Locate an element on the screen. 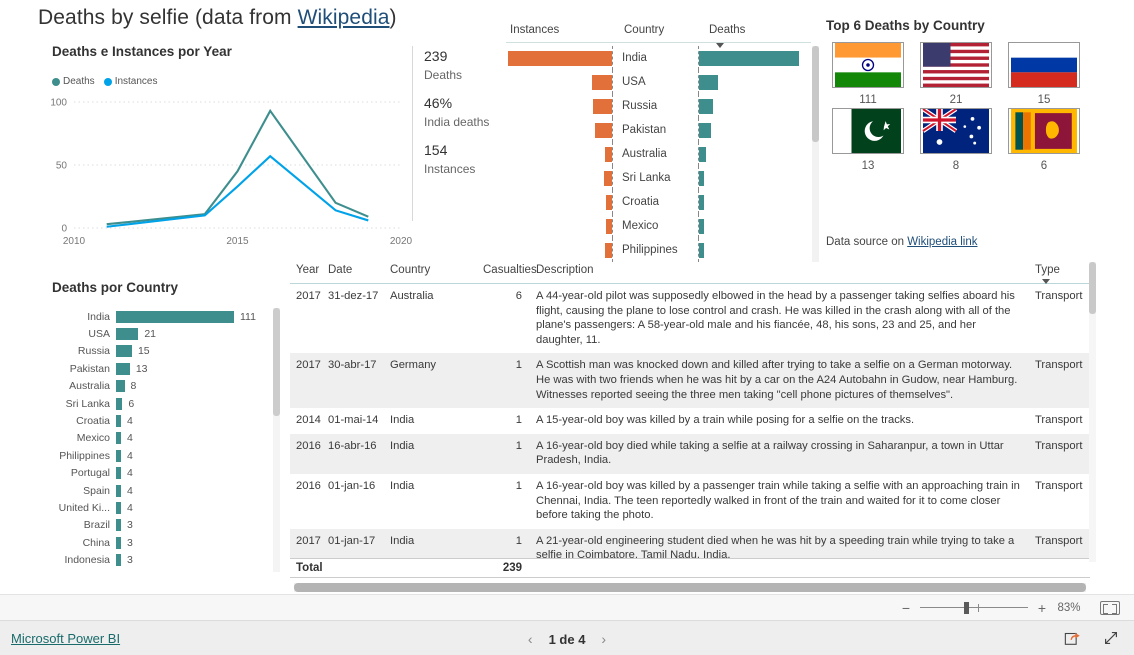 The height and width of the screenshot is (655, 1134). flag-cell: 21 is located at coordinates (956, 74).